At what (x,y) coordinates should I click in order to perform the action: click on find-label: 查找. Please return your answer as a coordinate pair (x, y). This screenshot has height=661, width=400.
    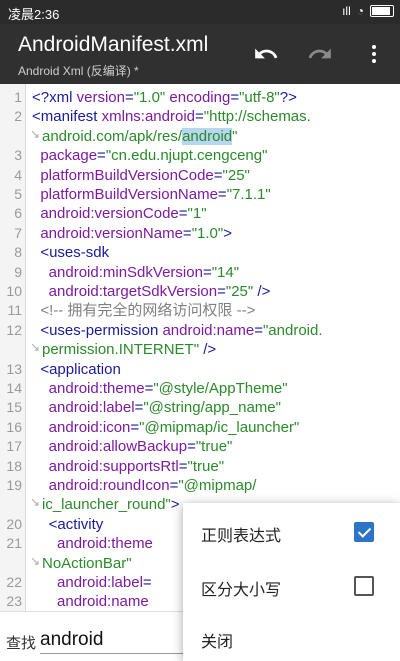
    Looking at the image, I should click on (21, 643).